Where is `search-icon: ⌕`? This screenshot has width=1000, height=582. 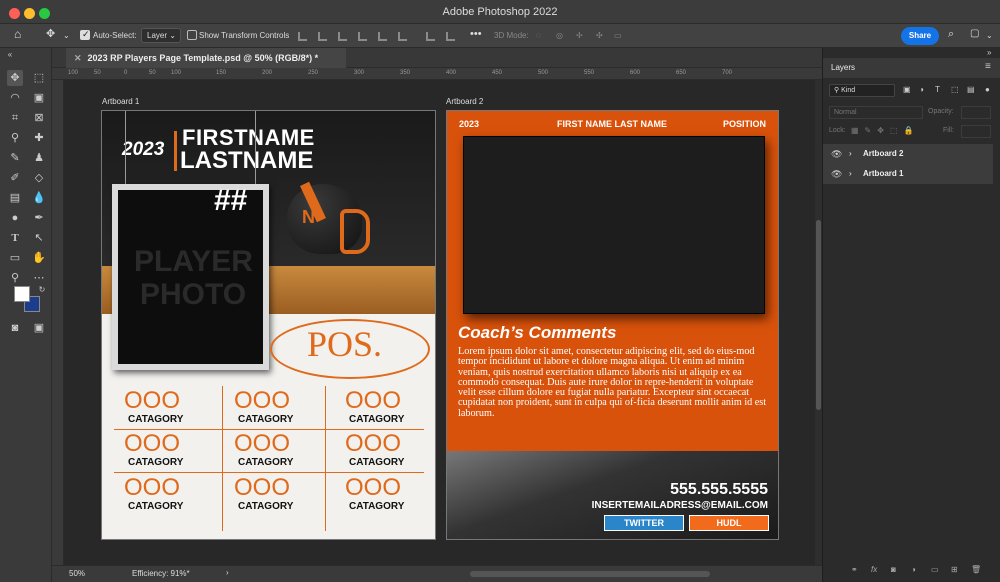 search-icon: ⌕ is located at coordinates (951, 34).